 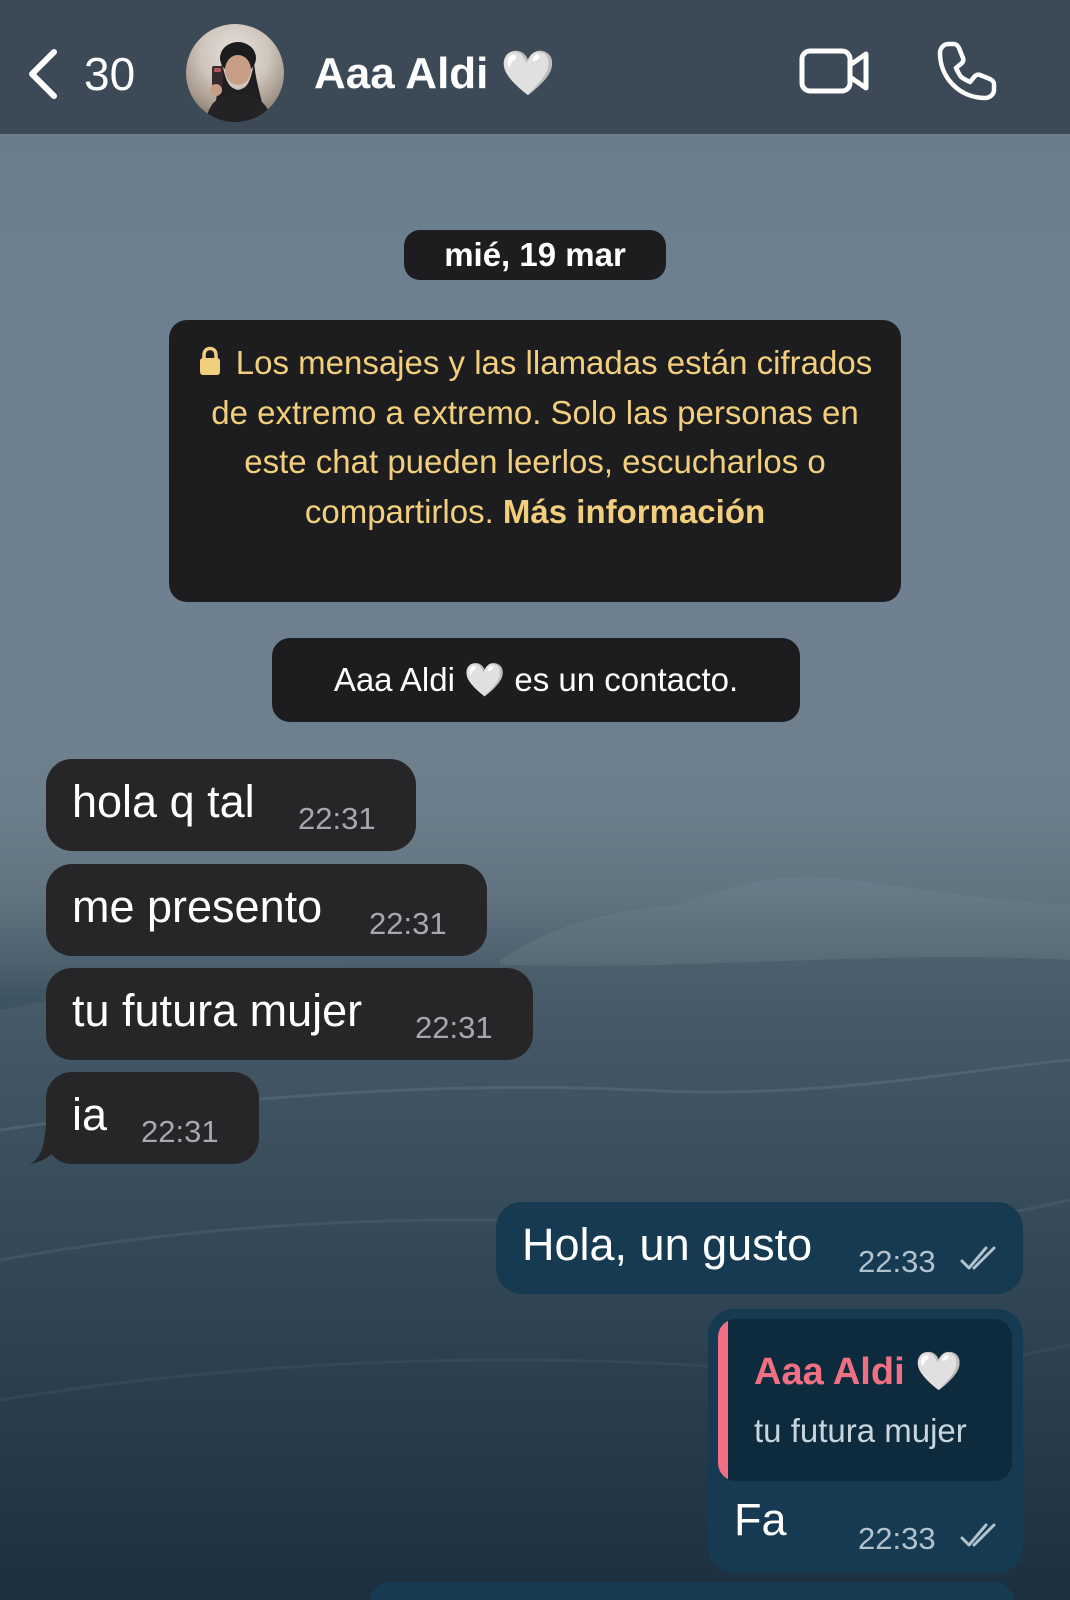 I want to click on message-text: me presento, so click(x=197, y=906).